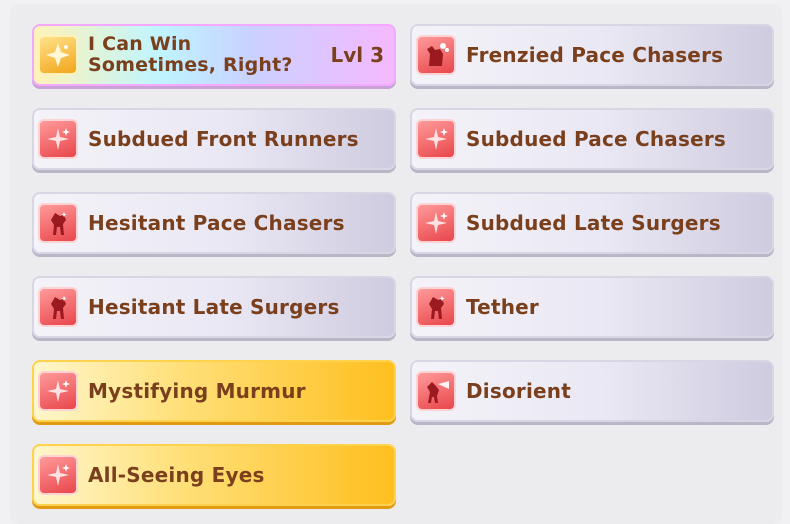 The width and height of the screenshot is (790, 524). What do you see at coordinates (595, 55) in the screenshot?
I see `skill-label: Frenzied Pace Chasers` at bounding box center [595, 55].